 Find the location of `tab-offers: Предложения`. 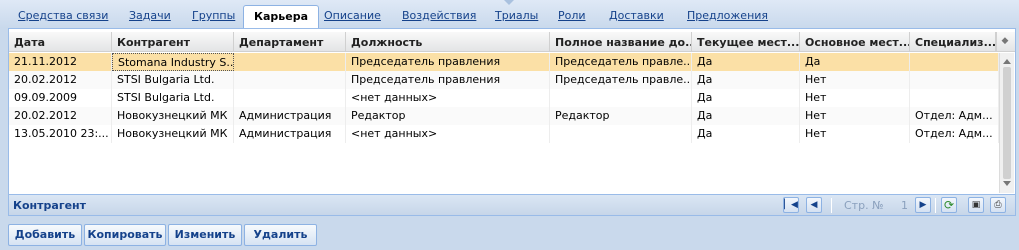

tab-offers: Предложения is located at coordinates (727, 18).